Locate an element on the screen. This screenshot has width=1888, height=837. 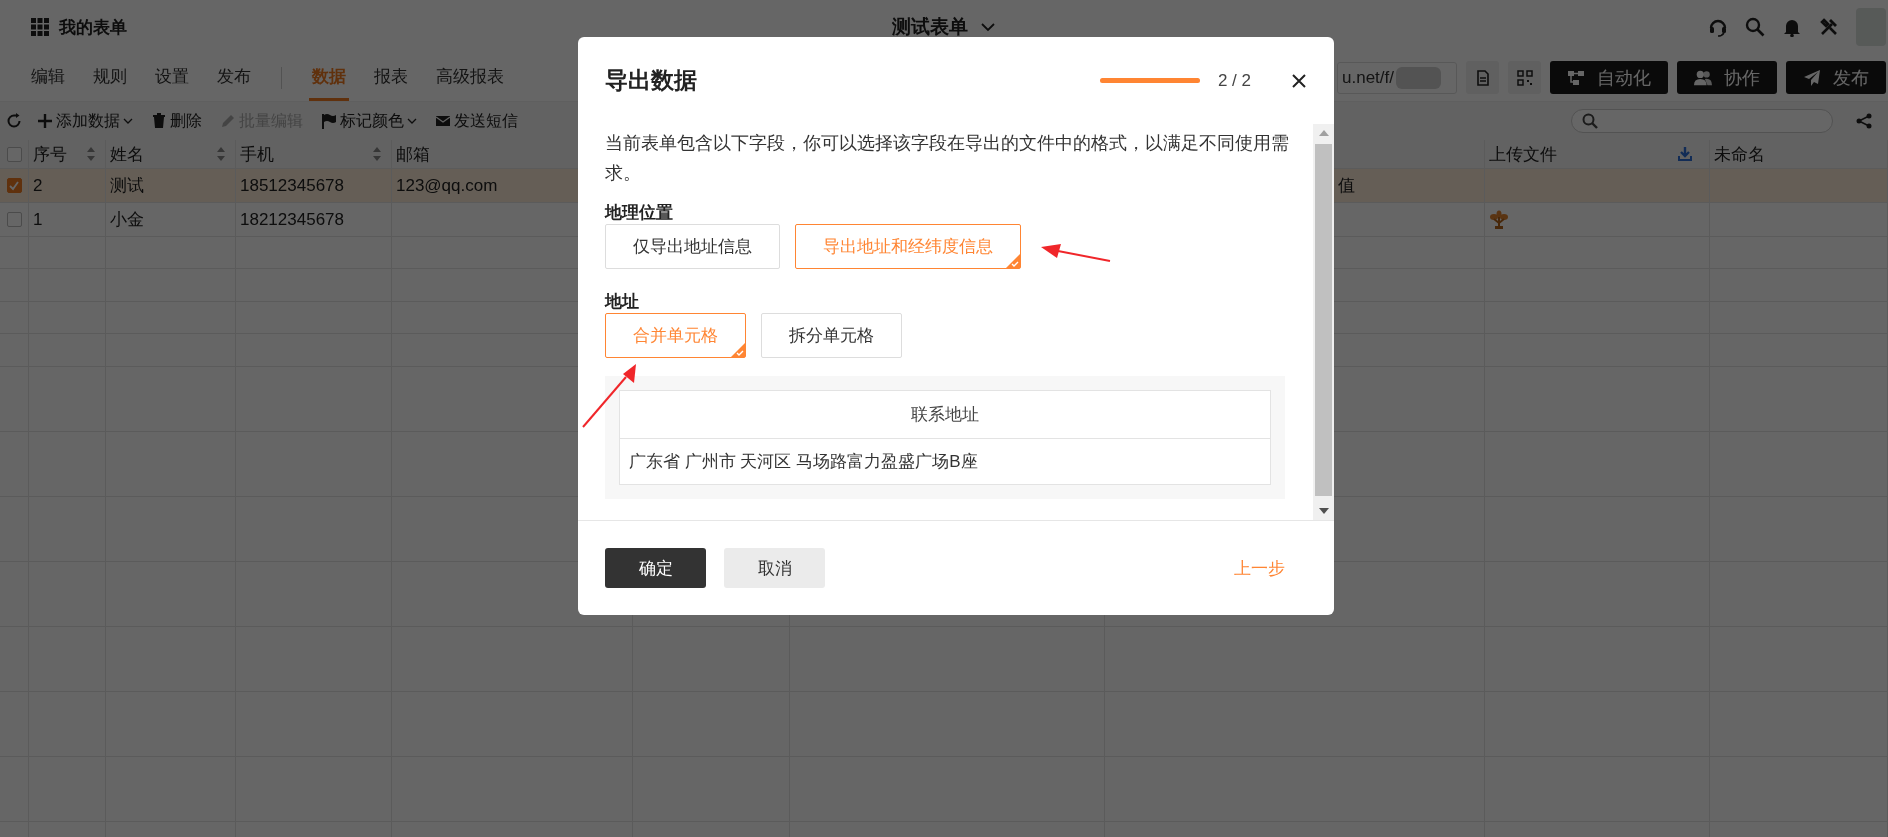
app-title: 我的表单 is located at coordinates (93, 27).